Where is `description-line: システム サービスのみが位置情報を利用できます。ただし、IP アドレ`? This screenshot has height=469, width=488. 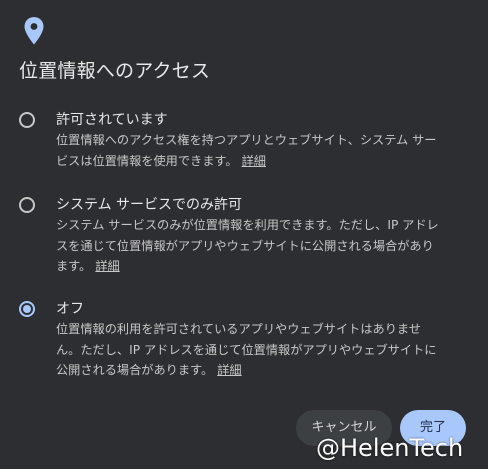 description-line: システム サービスのみが位置情報を利用できます。ただし、IP アドレ is located at coordinates (247, 225).